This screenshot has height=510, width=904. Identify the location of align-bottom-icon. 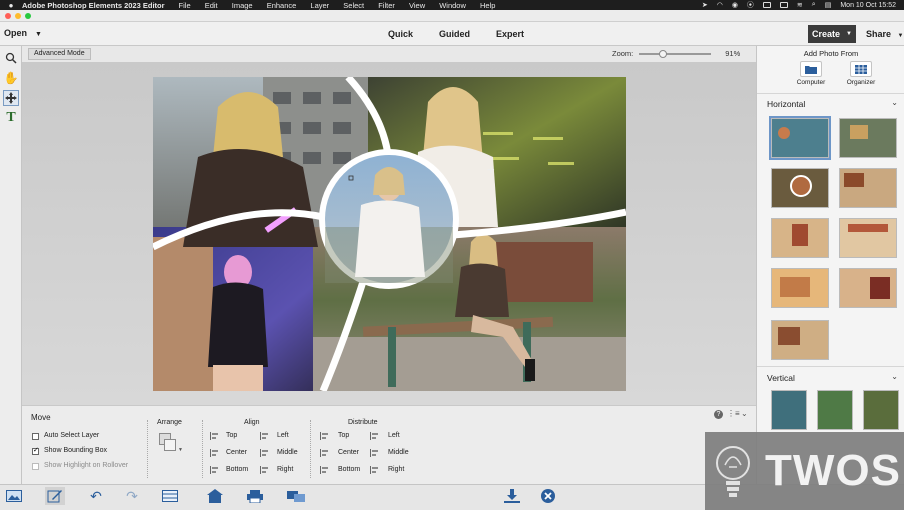
(214, 470).